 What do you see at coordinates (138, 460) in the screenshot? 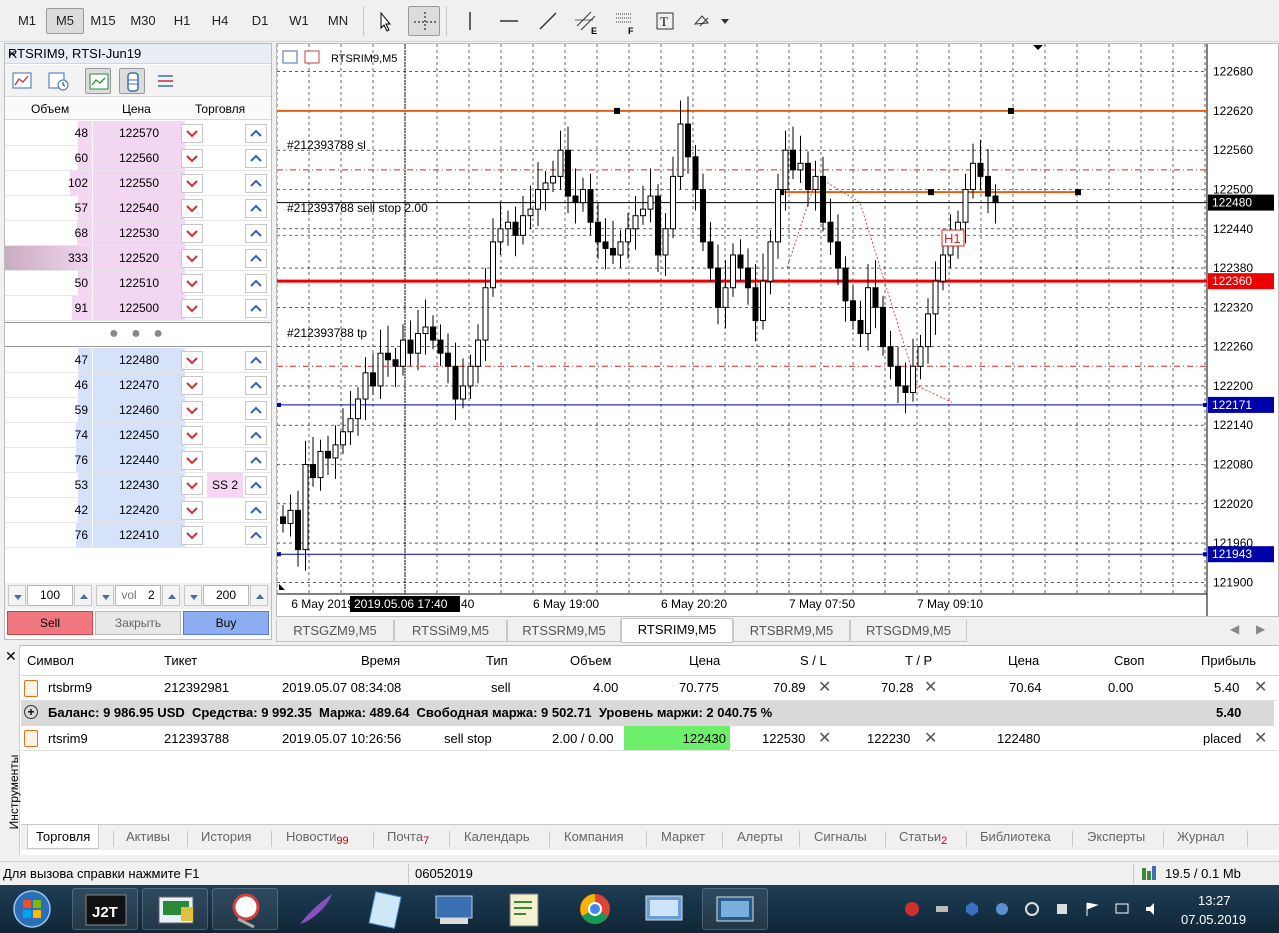
I see `bid-row: 76 122440` at bounding box center [138, 460].